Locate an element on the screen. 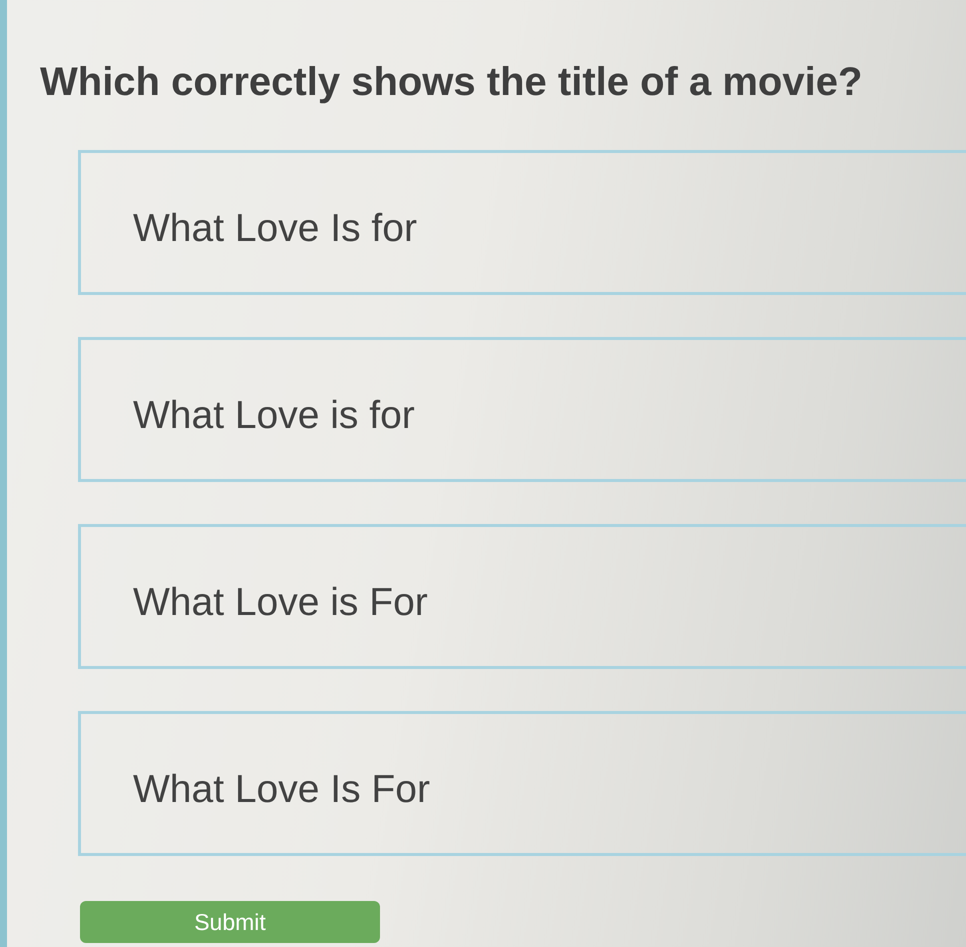 The image size is (966, 947). question-text: Which correctly shows the title of a movie? is located at coordinates (451, 82).